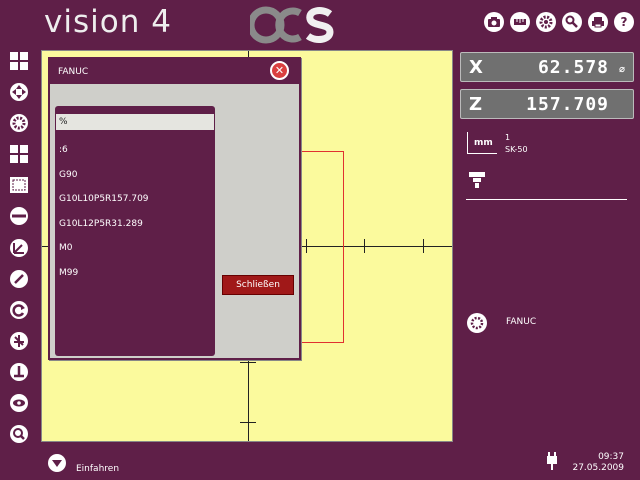  What do you see at coordinates (508, 137) in the screenshot?
I see `tool-number: 1` at bounding box center [508, 137].